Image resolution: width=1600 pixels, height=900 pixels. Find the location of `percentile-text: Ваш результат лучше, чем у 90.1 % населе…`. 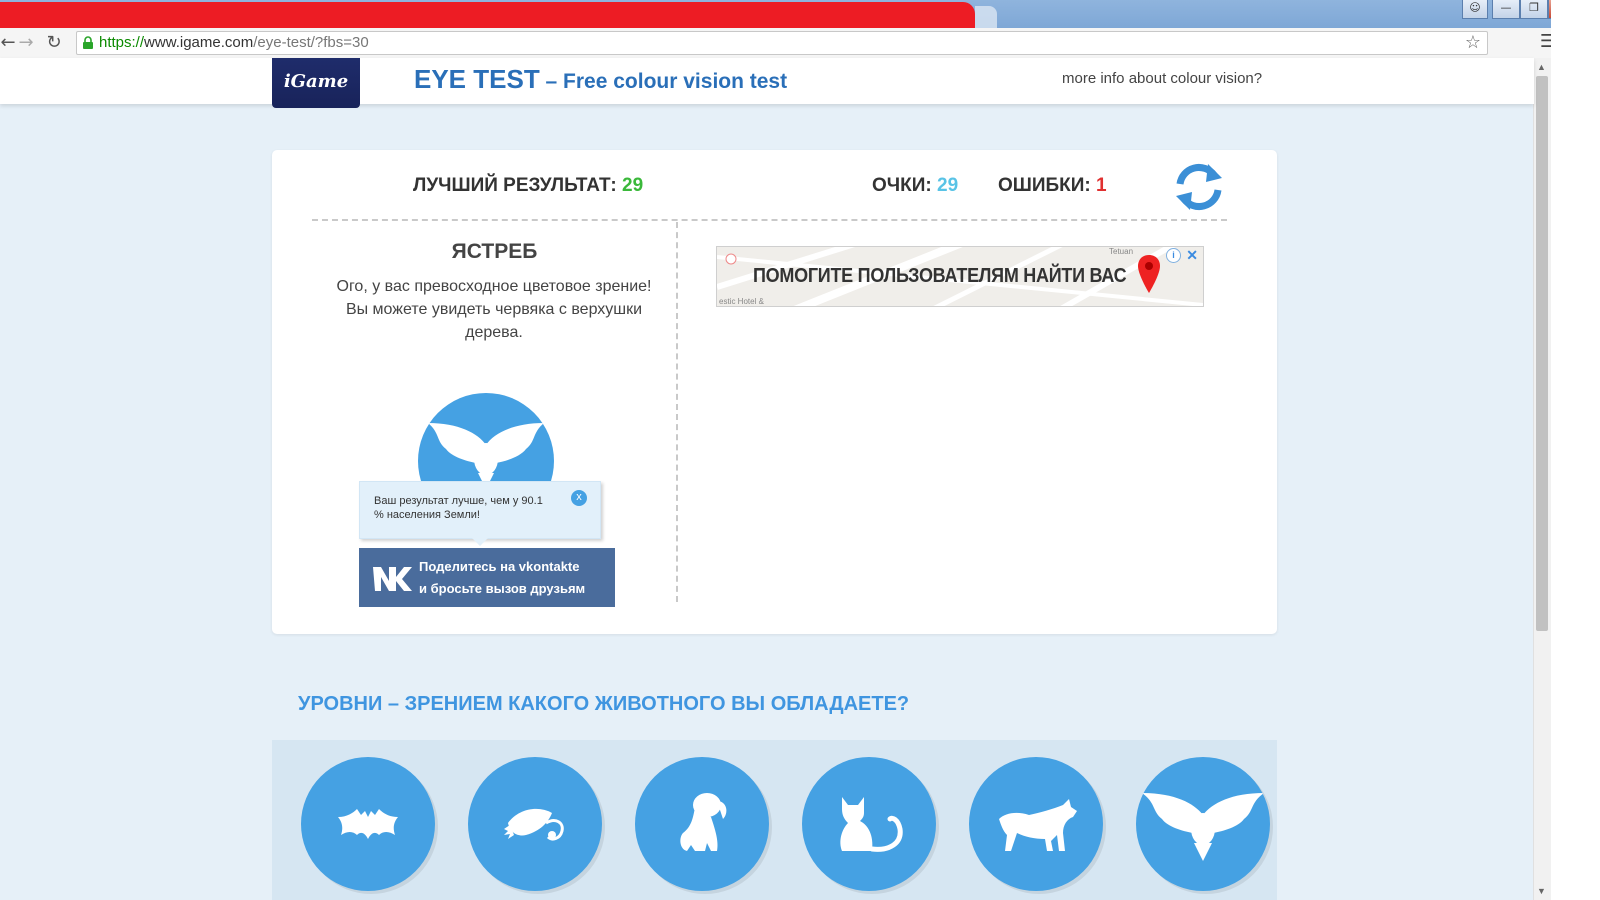

percentile-text: Ваш результат лучше, чем у 90.1 % населе… is located at coordinates (458, 508).